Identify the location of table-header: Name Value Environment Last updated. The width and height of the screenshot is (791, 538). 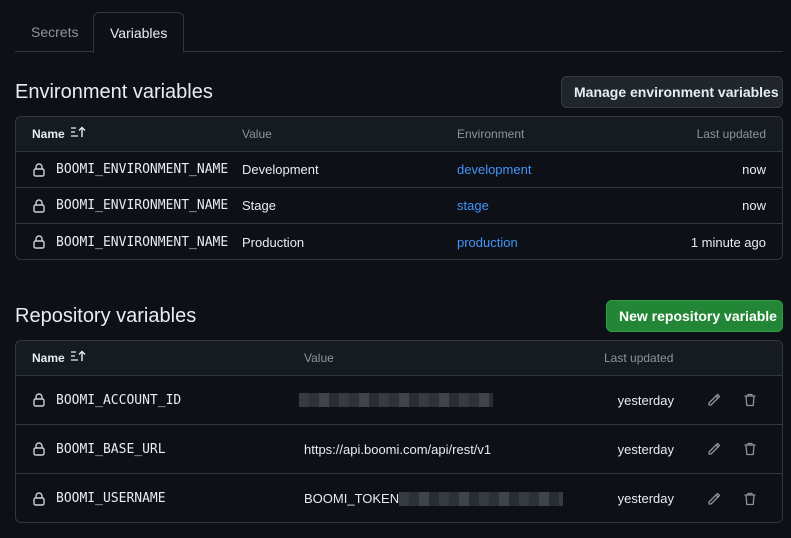
(399, 134).